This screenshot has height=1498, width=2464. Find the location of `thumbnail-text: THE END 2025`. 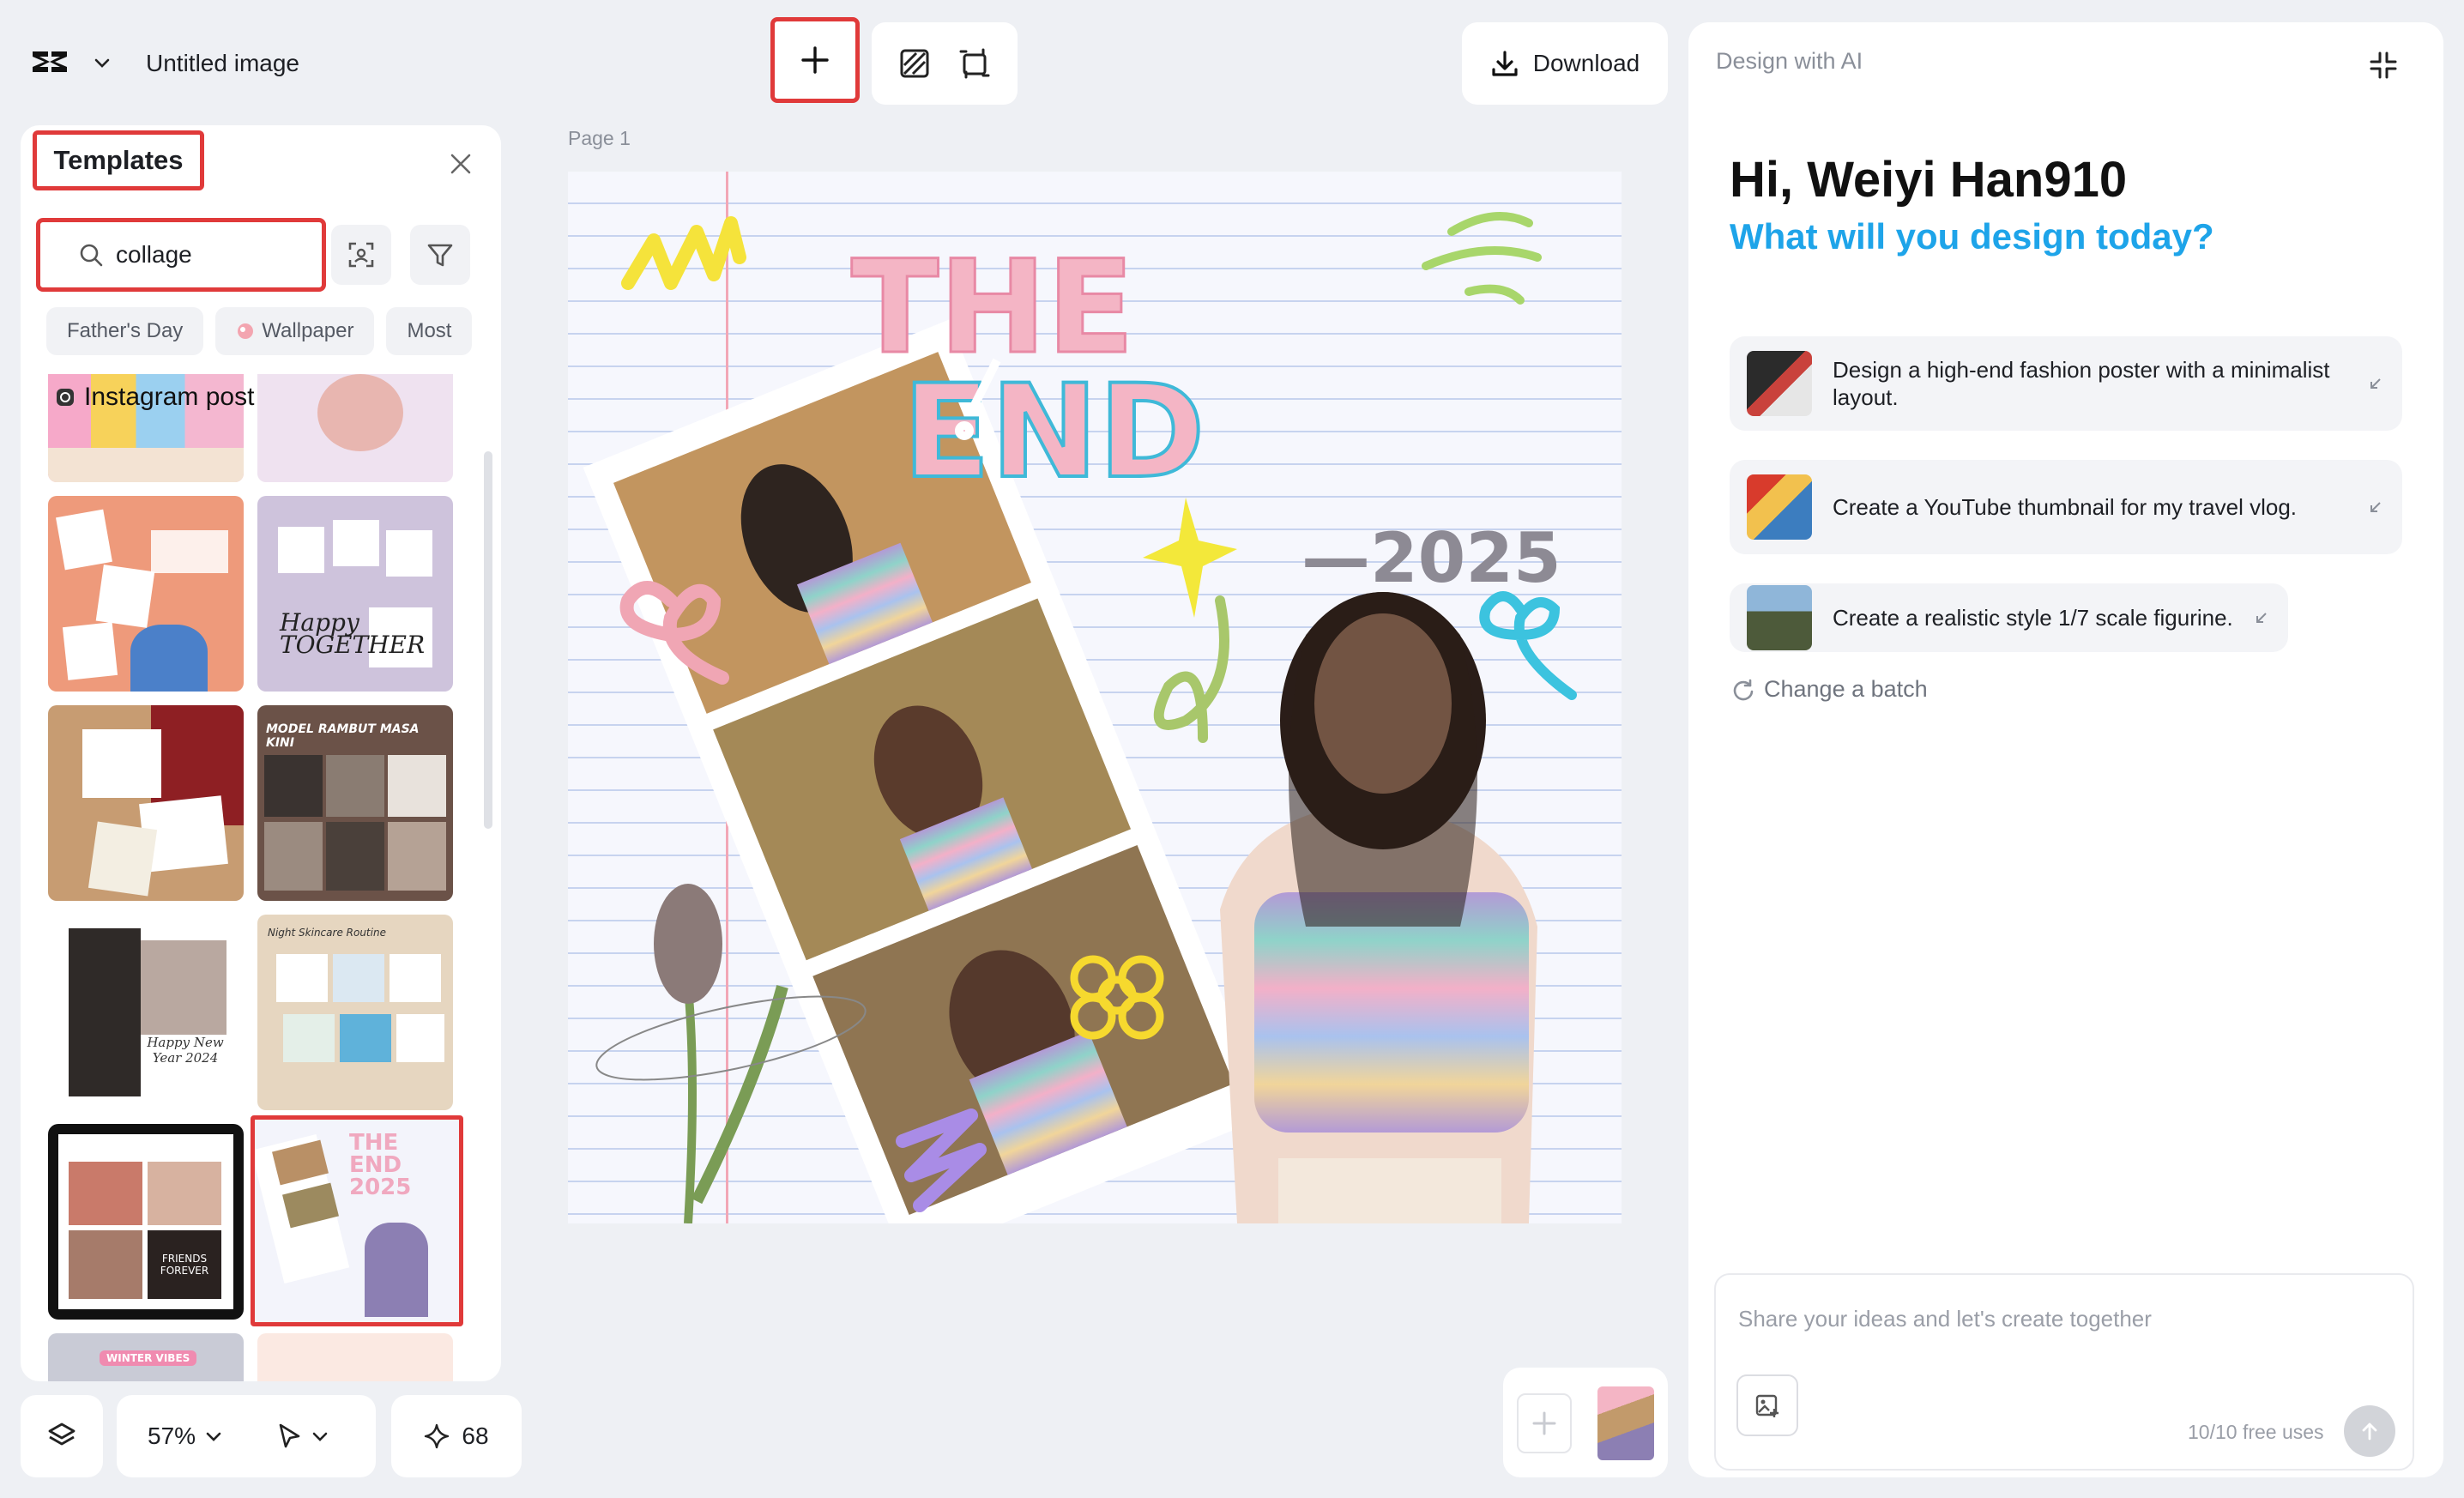

thumbnail-text: THE END 2025 is located at coordinates (380, 1165).